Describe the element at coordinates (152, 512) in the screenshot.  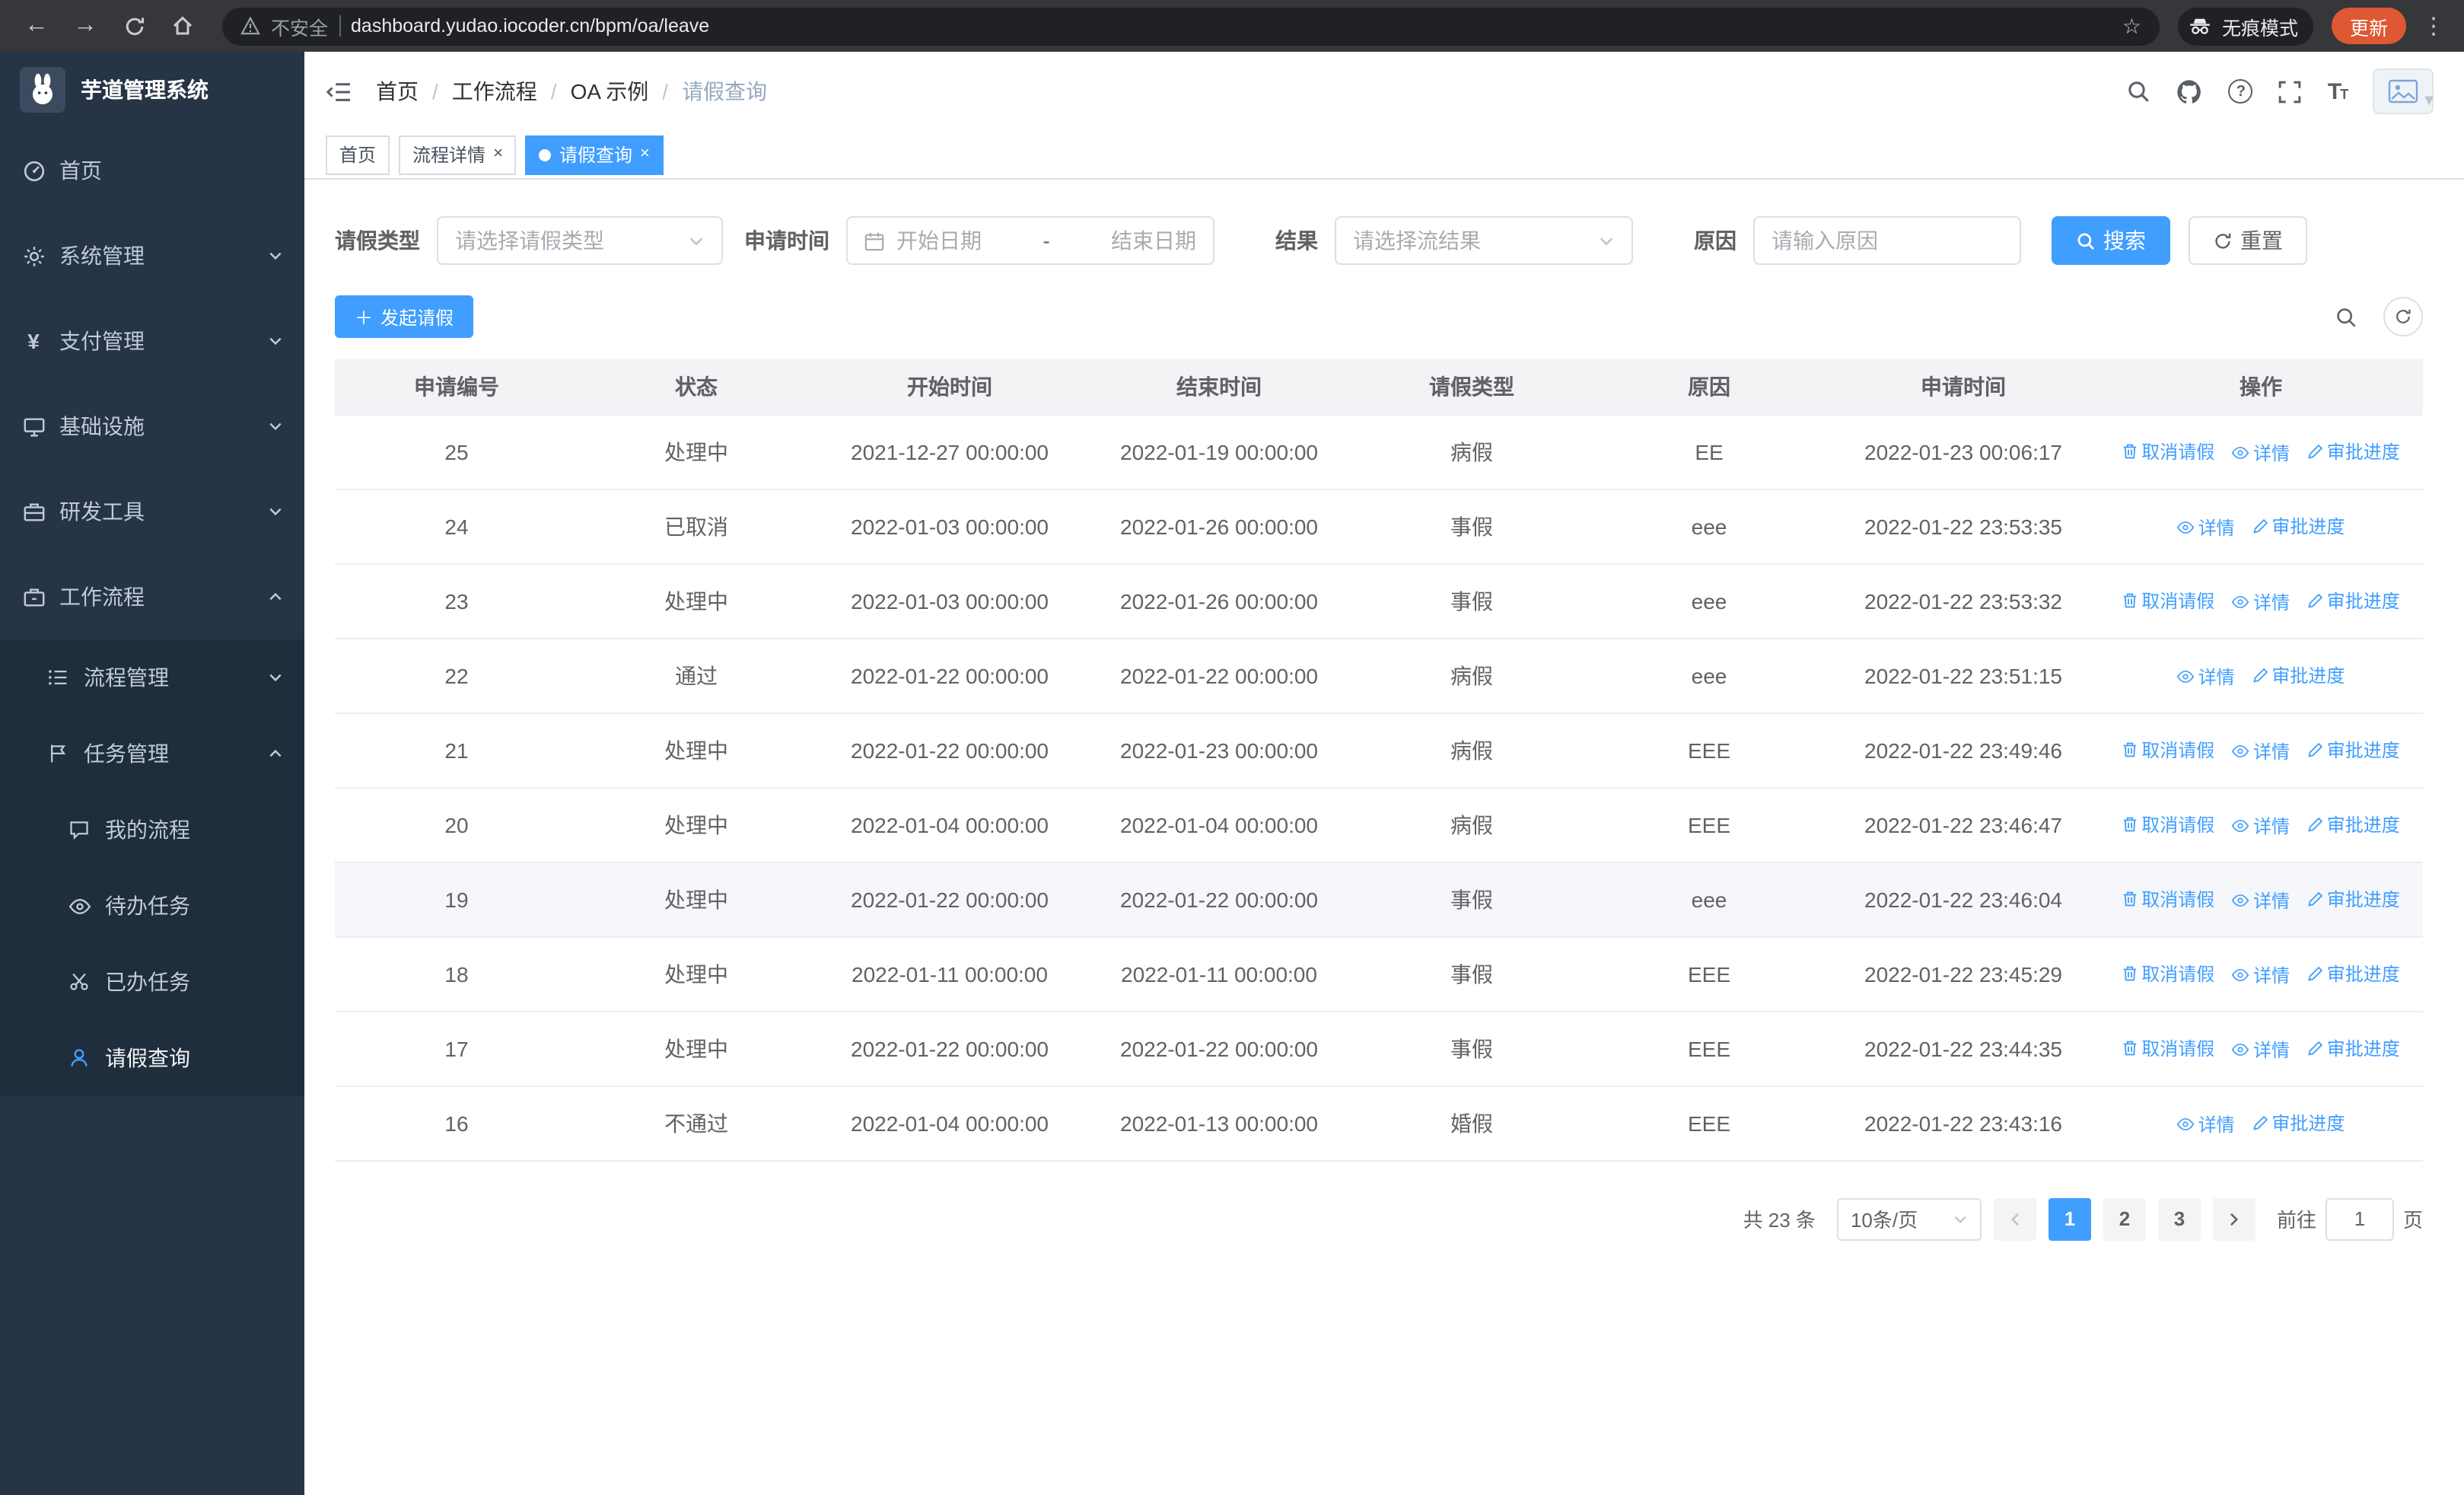
I see `sidebar-item-devtools: 研发工具` at that location.